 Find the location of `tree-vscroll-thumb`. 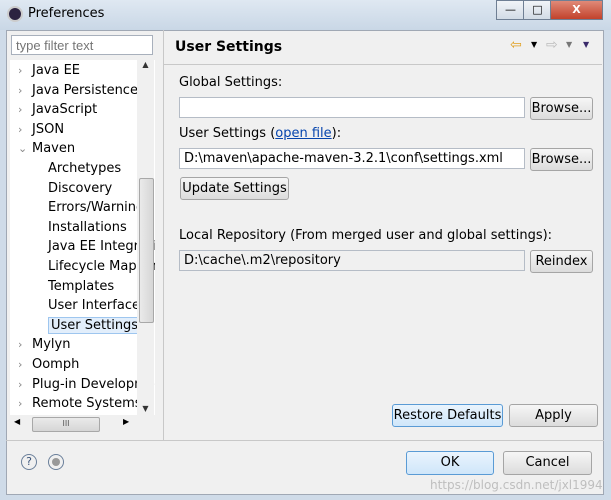

tree-vscroll-thumb is located at coordinates (146, 250).